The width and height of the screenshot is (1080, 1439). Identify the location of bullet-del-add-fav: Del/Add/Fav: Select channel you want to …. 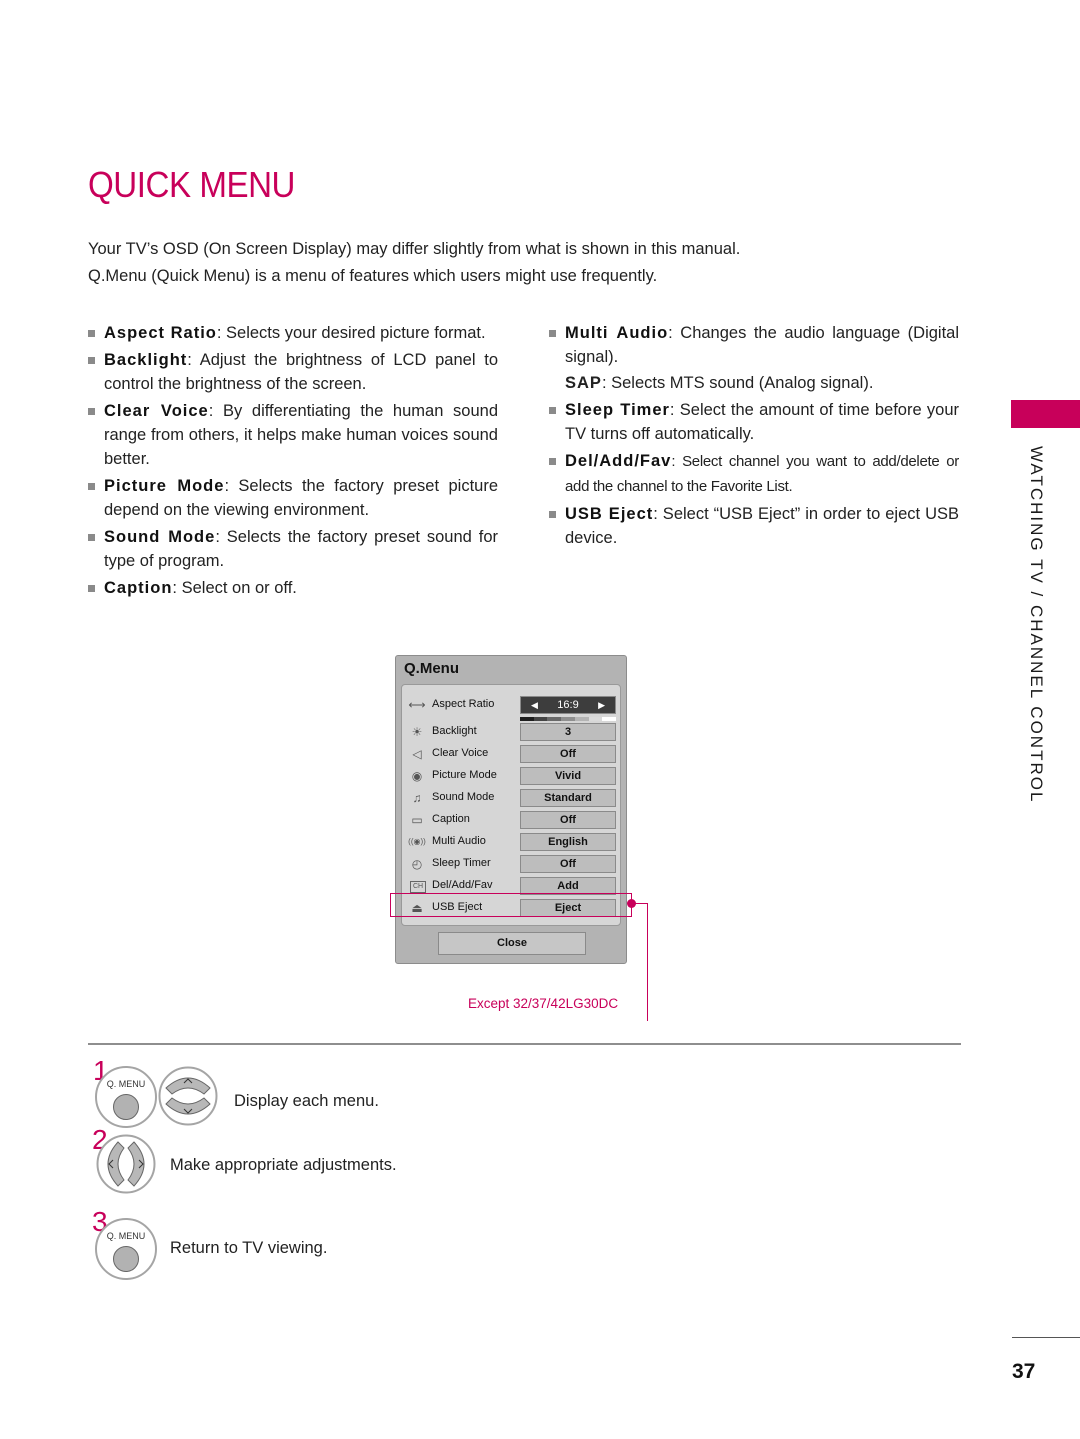
(754, 474).